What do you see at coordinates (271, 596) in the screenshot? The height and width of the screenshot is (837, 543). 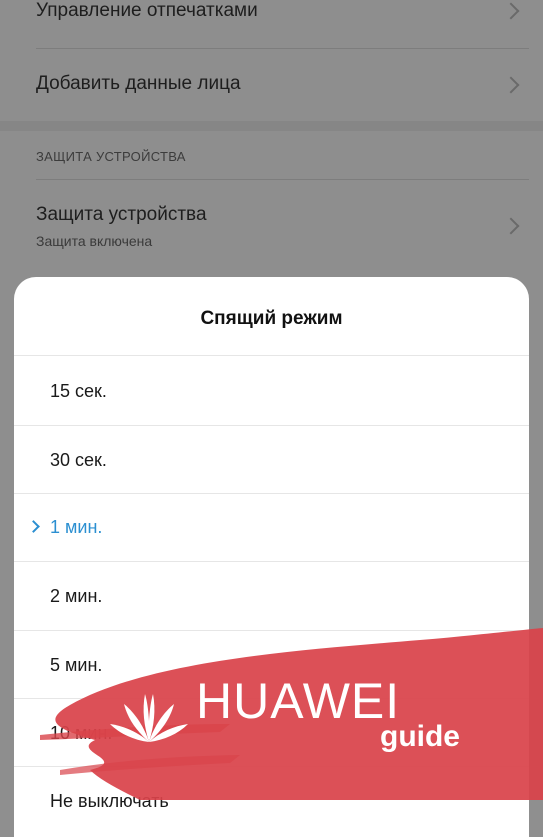 I see `option-2-min: 2 мин.` at bounding box center [271, 596].